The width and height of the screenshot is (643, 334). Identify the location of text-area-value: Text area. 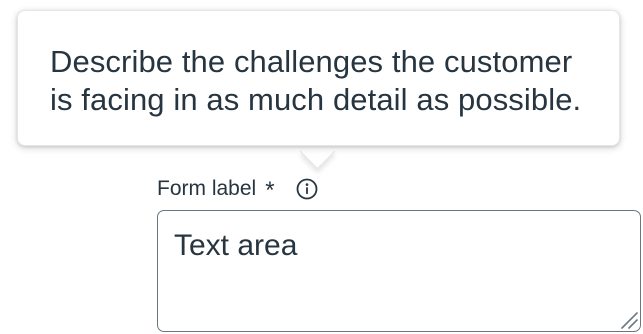
(236, 245).